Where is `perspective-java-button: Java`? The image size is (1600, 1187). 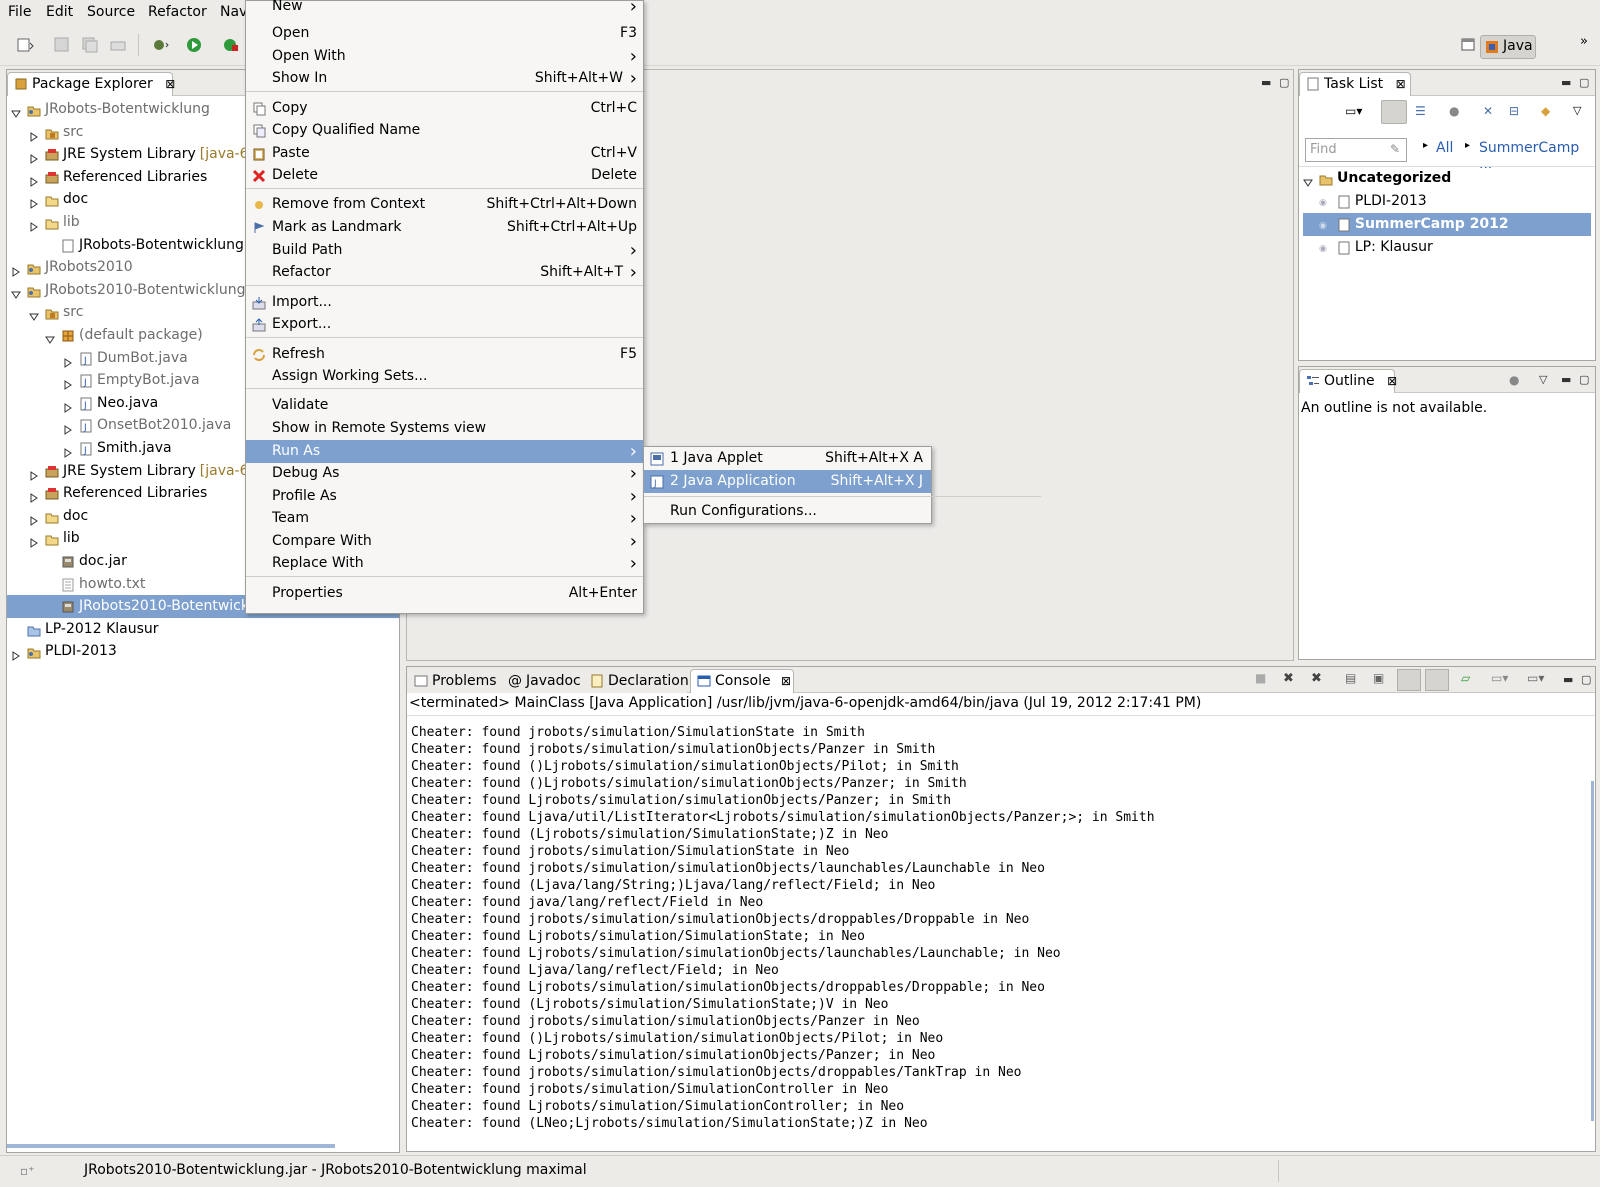
perspective-java-button: Java is located at coordinates (1508, 47).